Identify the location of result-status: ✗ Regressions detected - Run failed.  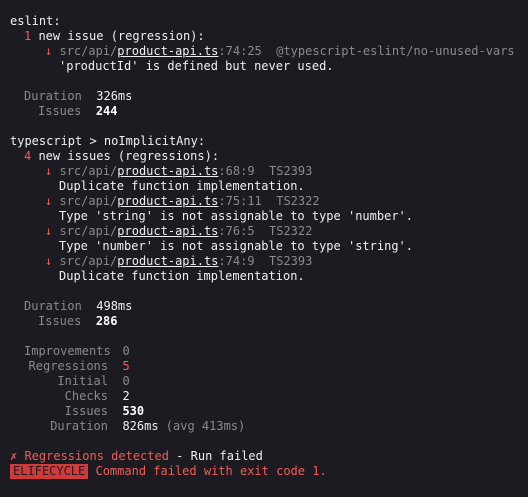
(136, 456).